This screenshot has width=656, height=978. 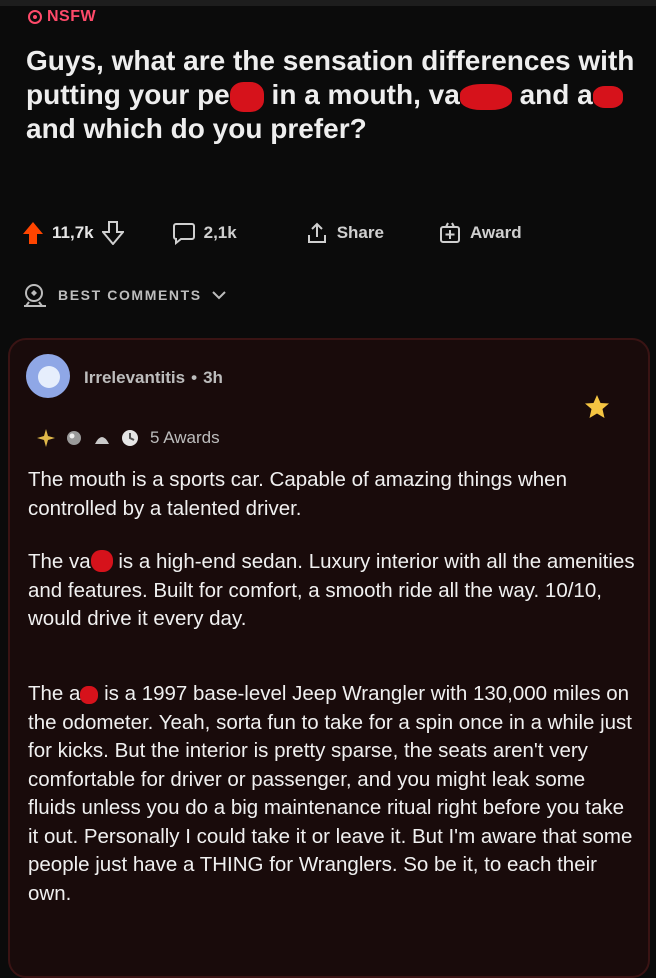 What do you see at coordinates (495, 232) in the screenshot?
I see `award-label: Award` at bounding box center [495, 232].